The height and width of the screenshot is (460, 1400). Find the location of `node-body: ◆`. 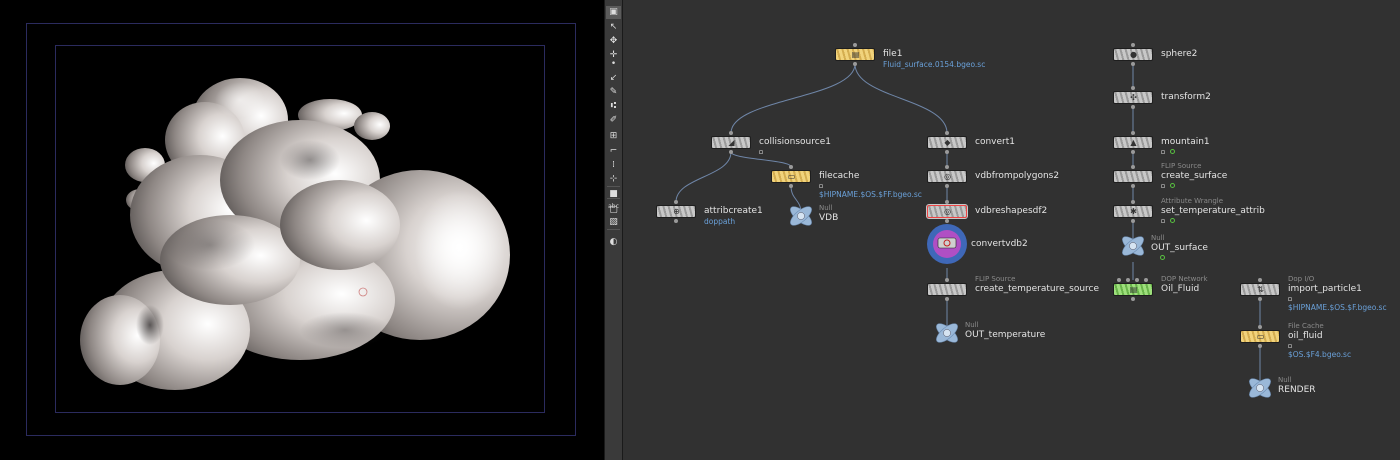

node-body: ◆ is located at coordinates (947, 142).